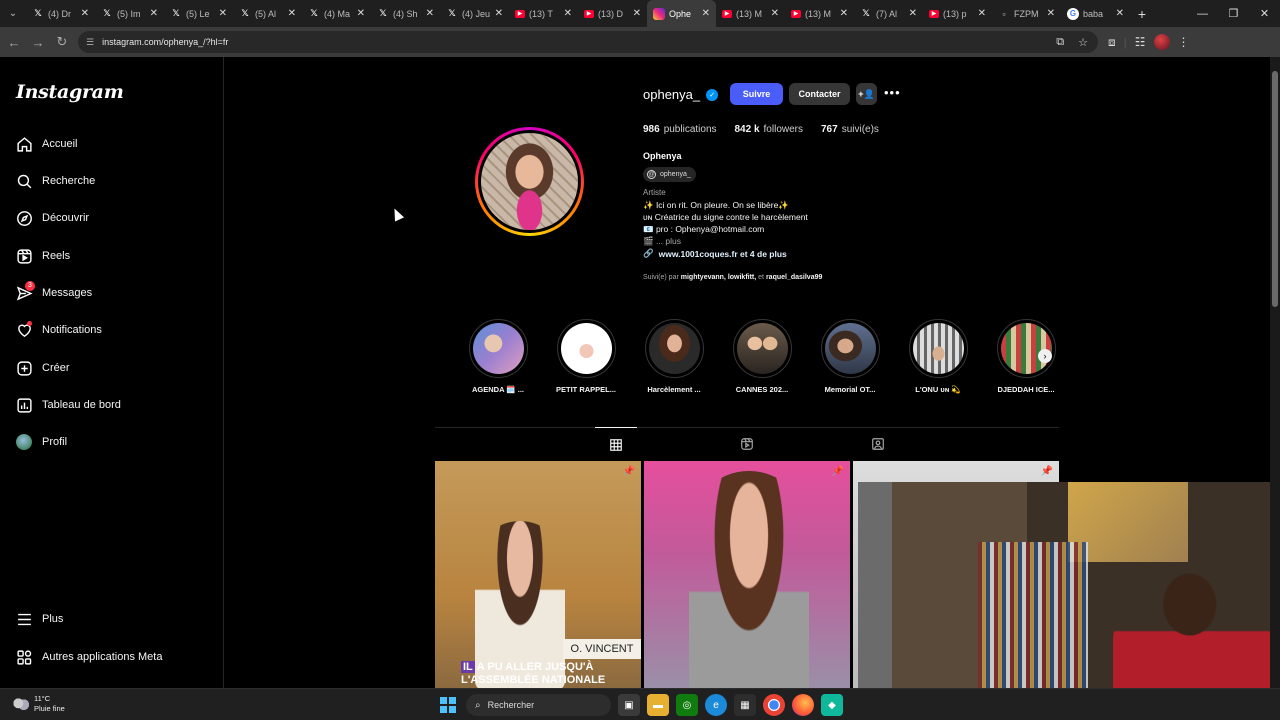 This screenshot has width=1280, height=720. Describe the element at coordinates (57, 330) in the screenshot. I see `sidebar-item-notifications: Notifications` at that location.